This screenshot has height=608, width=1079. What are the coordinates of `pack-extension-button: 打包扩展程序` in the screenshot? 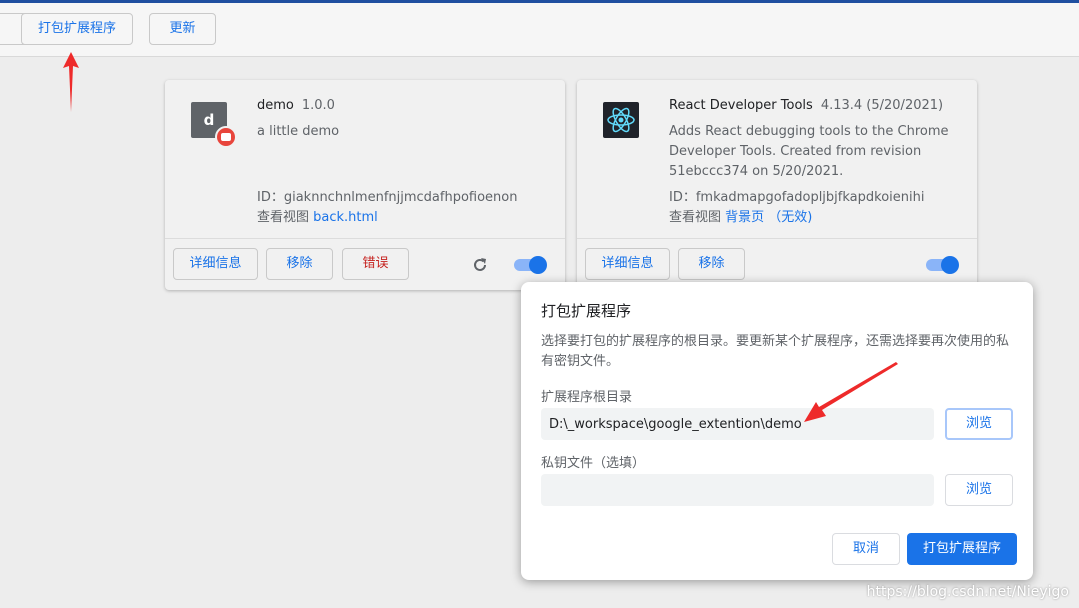 It's located at (77, 29).